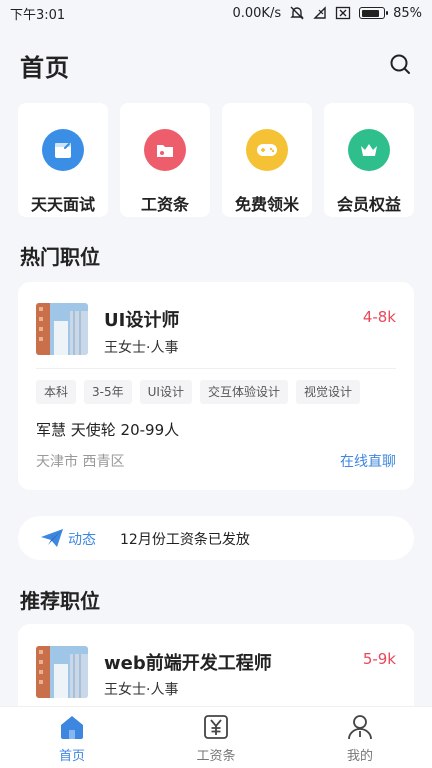 The image size is (432, 768). What do you see at coordinates (319, 12) in the screenshot?
I see `signal-icon` at bounding box center [319, 12].